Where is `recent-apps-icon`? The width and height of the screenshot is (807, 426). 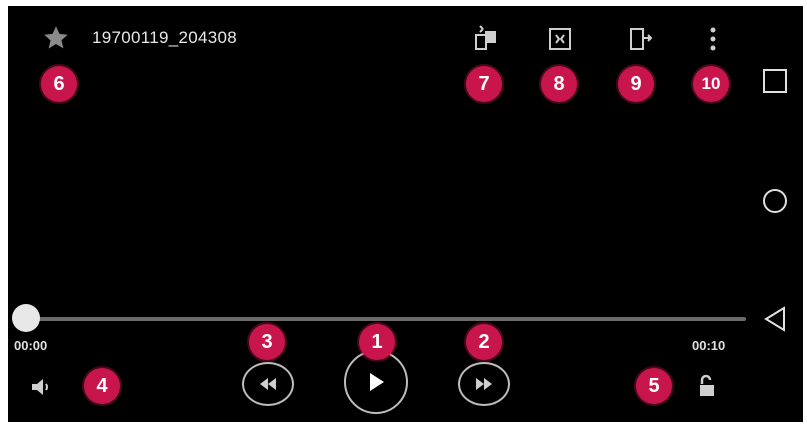 recent-apps-icon is located at coordinates (775, 81).